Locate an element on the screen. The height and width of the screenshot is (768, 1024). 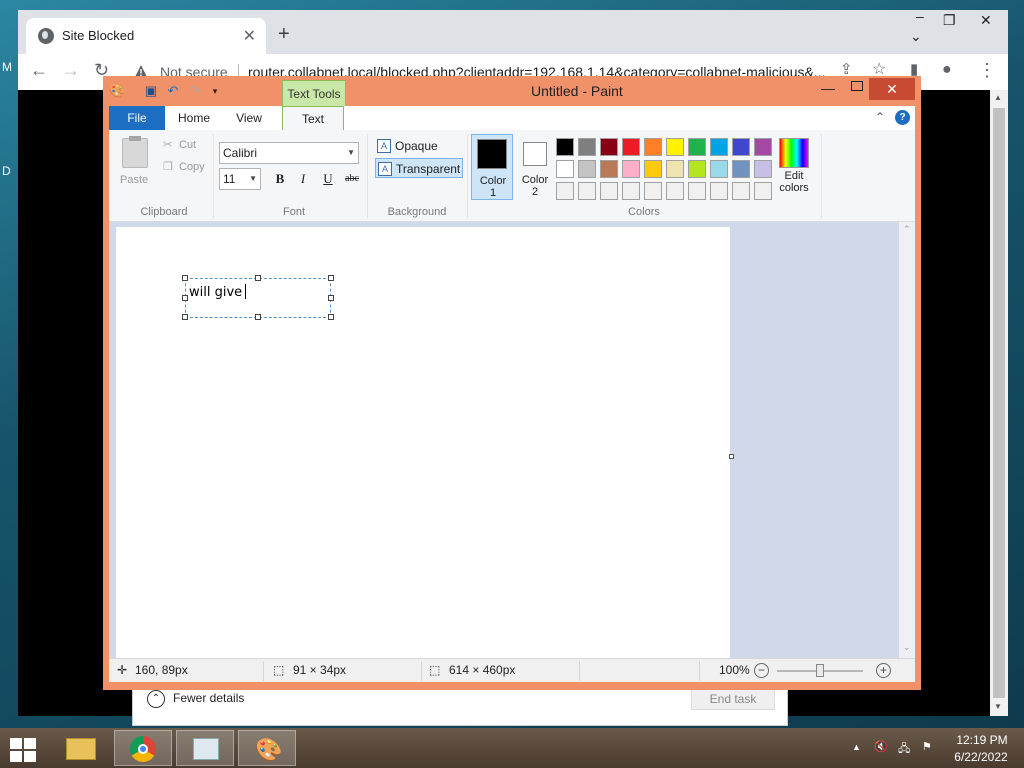
tab-view: View is located at coordinates (249, 118).